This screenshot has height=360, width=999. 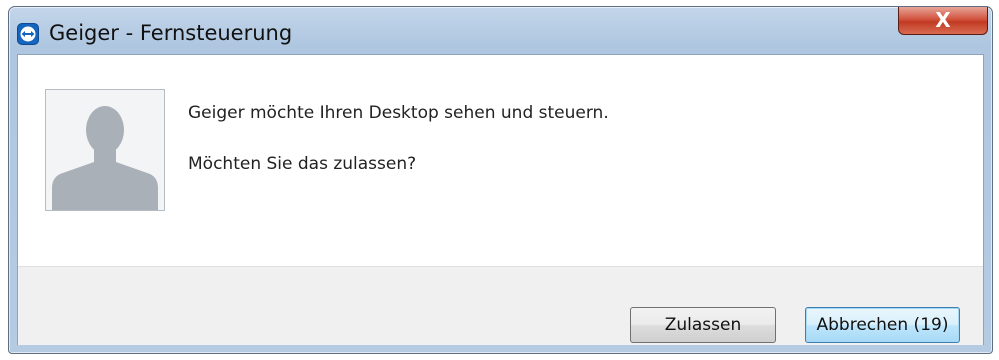 I want to click on message-line-2: Möchten Sie das zulassen?, so click(x=302, y=164).